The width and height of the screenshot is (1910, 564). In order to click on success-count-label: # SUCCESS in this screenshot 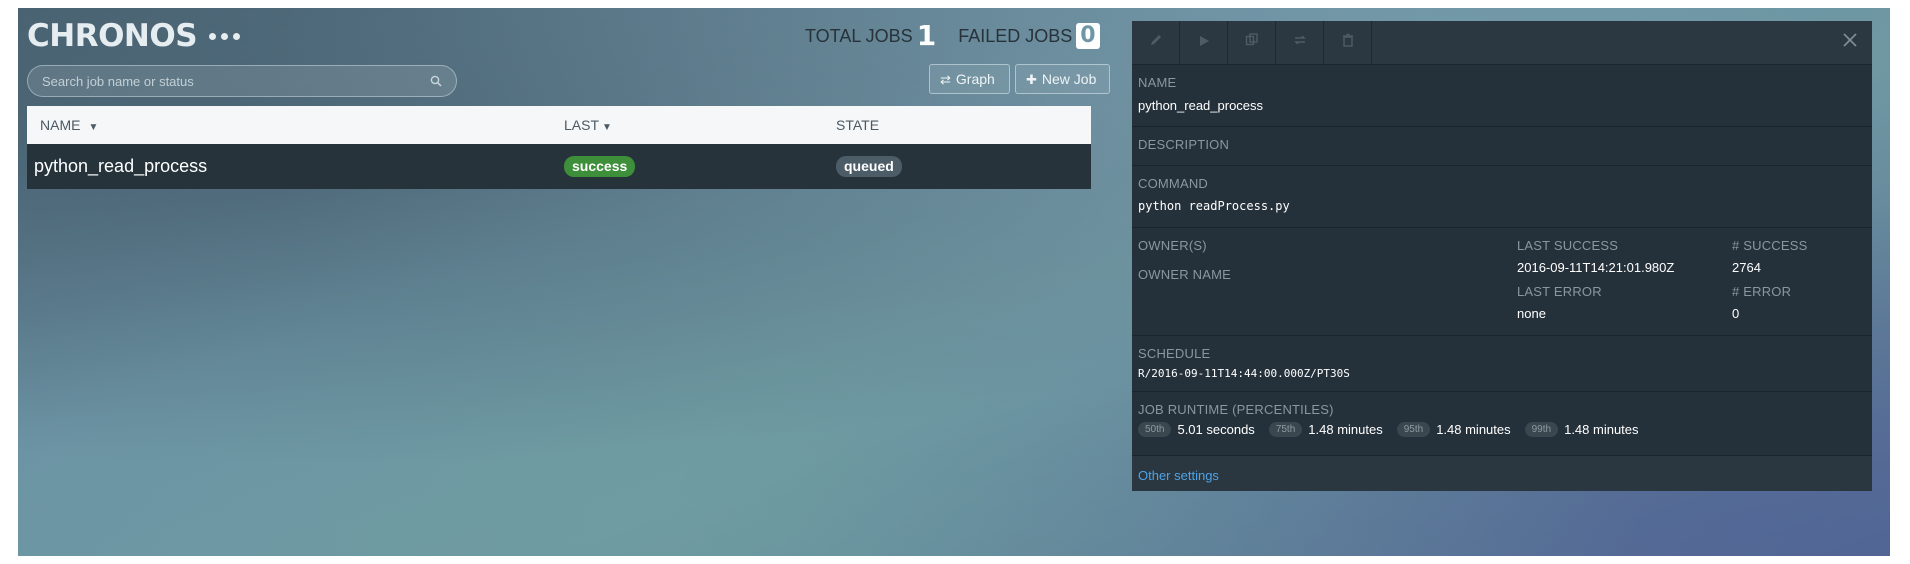, I will do `click(1770, 245)`.